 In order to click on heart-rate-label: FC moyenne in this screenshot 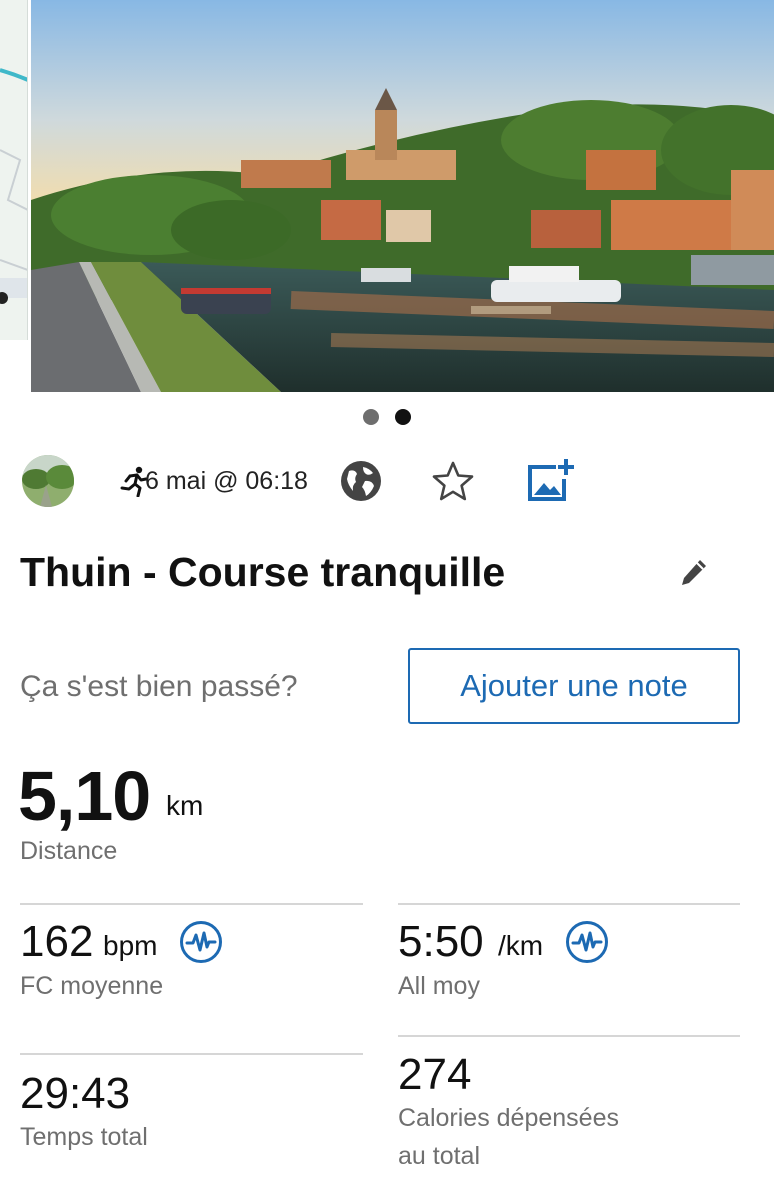, I will do `click(92, 986)`.